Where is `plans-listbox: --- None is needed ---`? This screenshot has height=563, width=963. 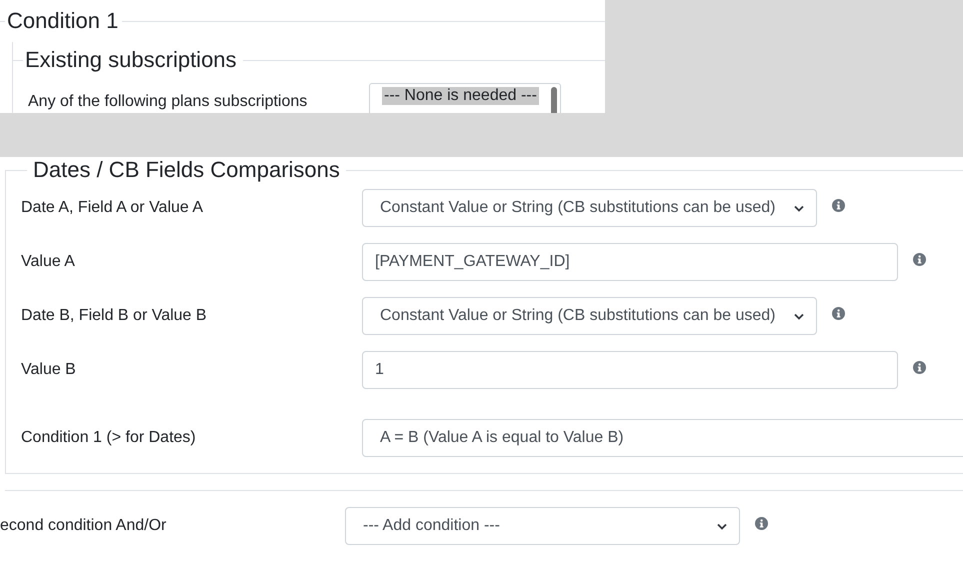 plans-listbox: --- None is needed --- is located at coordinates (465, 98).